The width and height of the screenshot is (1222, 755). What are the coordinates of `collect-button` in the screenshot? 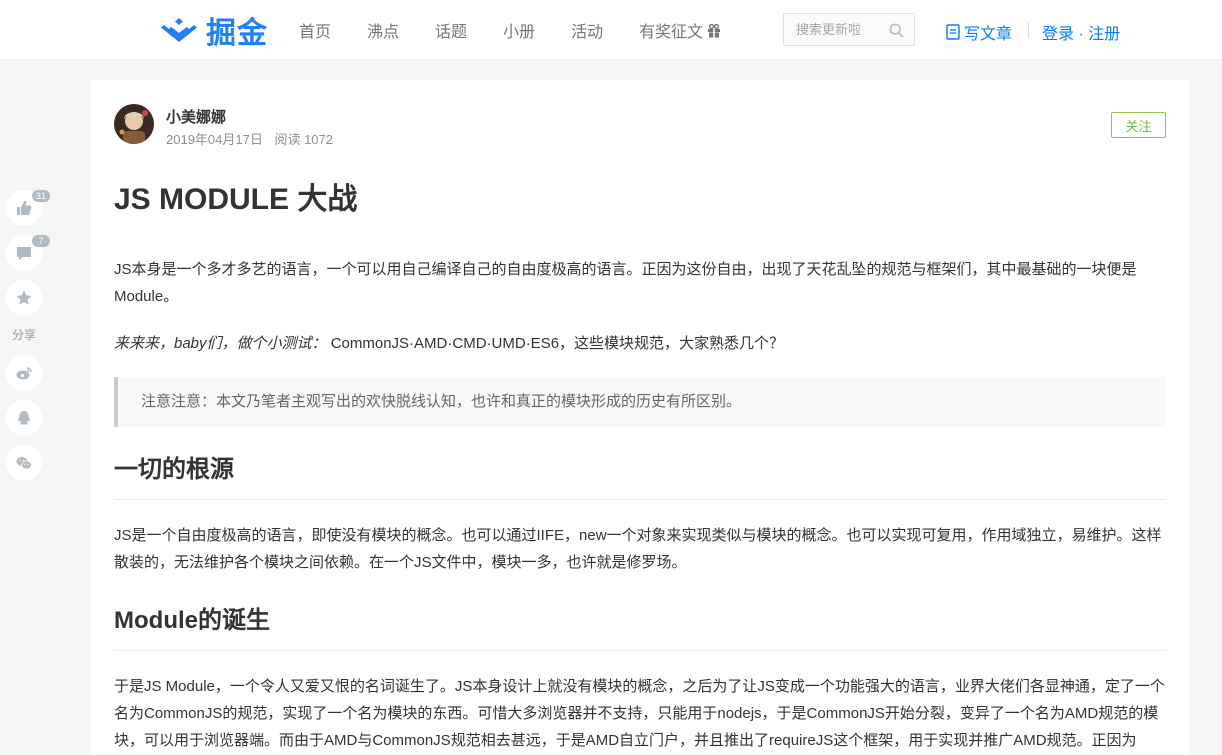 It's located at (24, 298).